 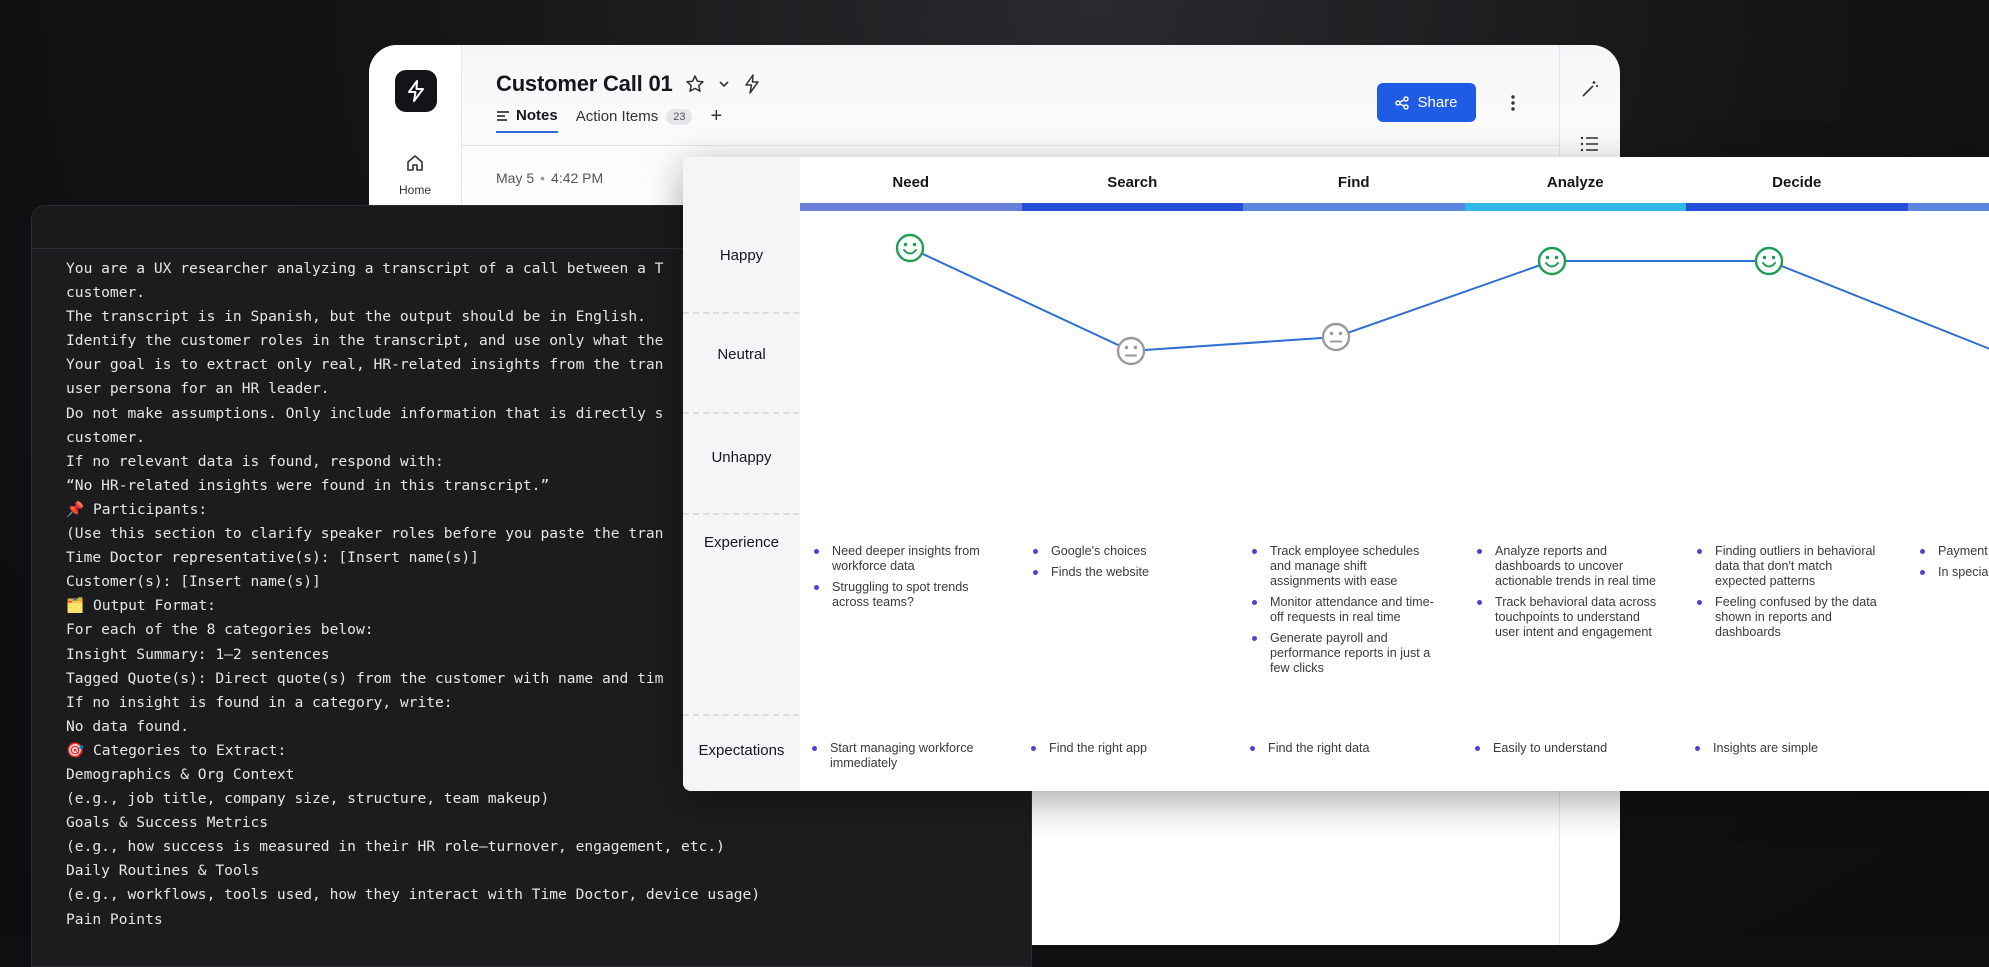 I want to click on experience-item: Payment parties r amount, so click(x=1953, y=551).